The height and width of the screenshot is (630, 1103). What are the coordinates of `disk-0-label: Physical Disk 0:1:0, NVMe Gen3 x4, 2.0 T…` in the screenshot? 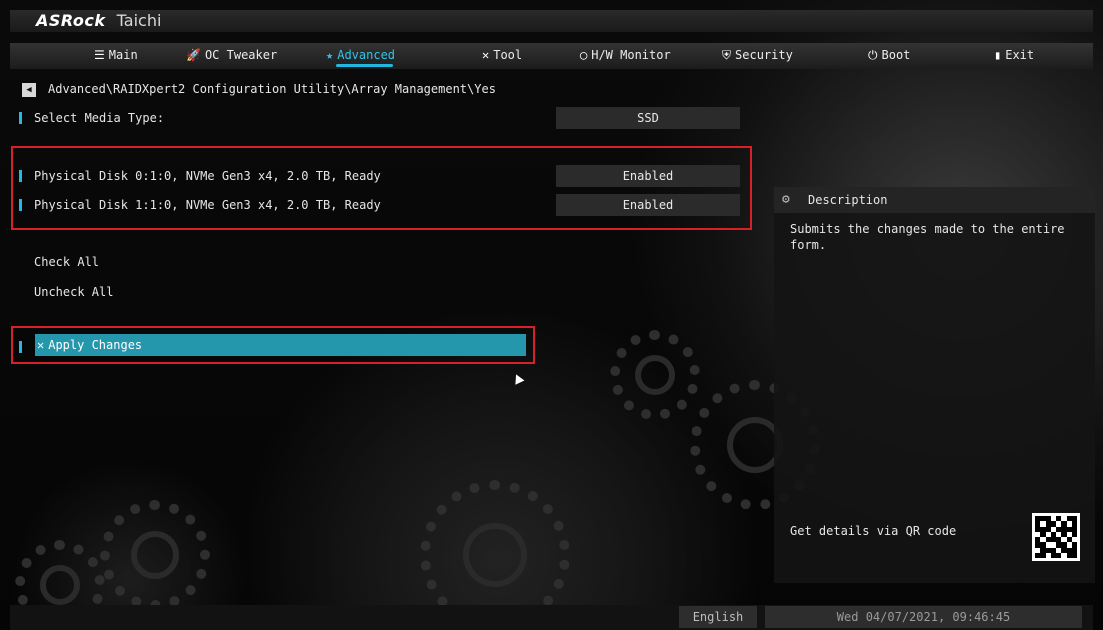 It's located at (207, 176).